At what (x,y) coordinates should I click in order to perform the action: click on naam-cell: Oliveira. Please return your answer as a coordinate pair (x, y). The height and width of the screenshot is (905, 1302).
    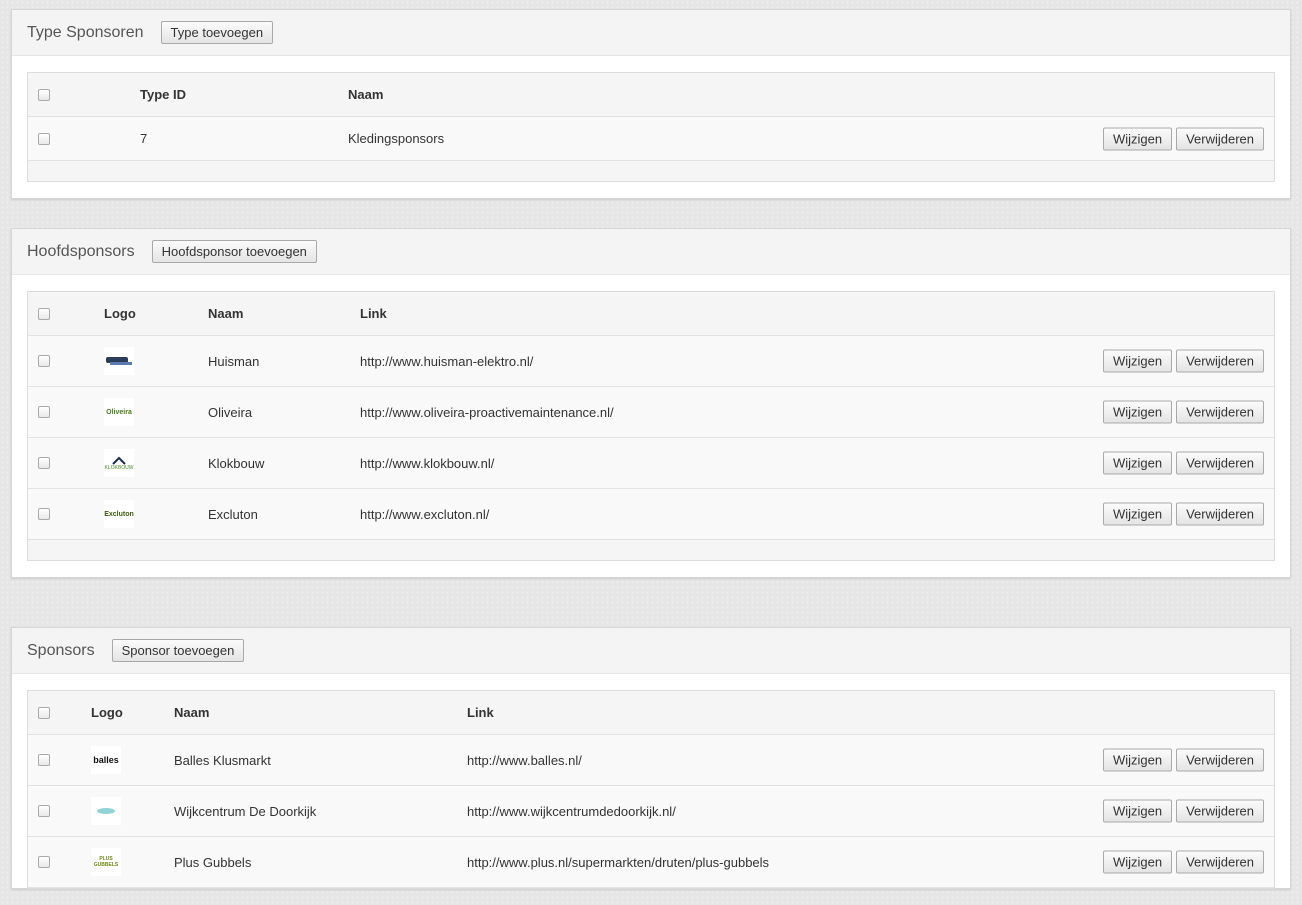
    Looking at the image, I should click on (230, 412).